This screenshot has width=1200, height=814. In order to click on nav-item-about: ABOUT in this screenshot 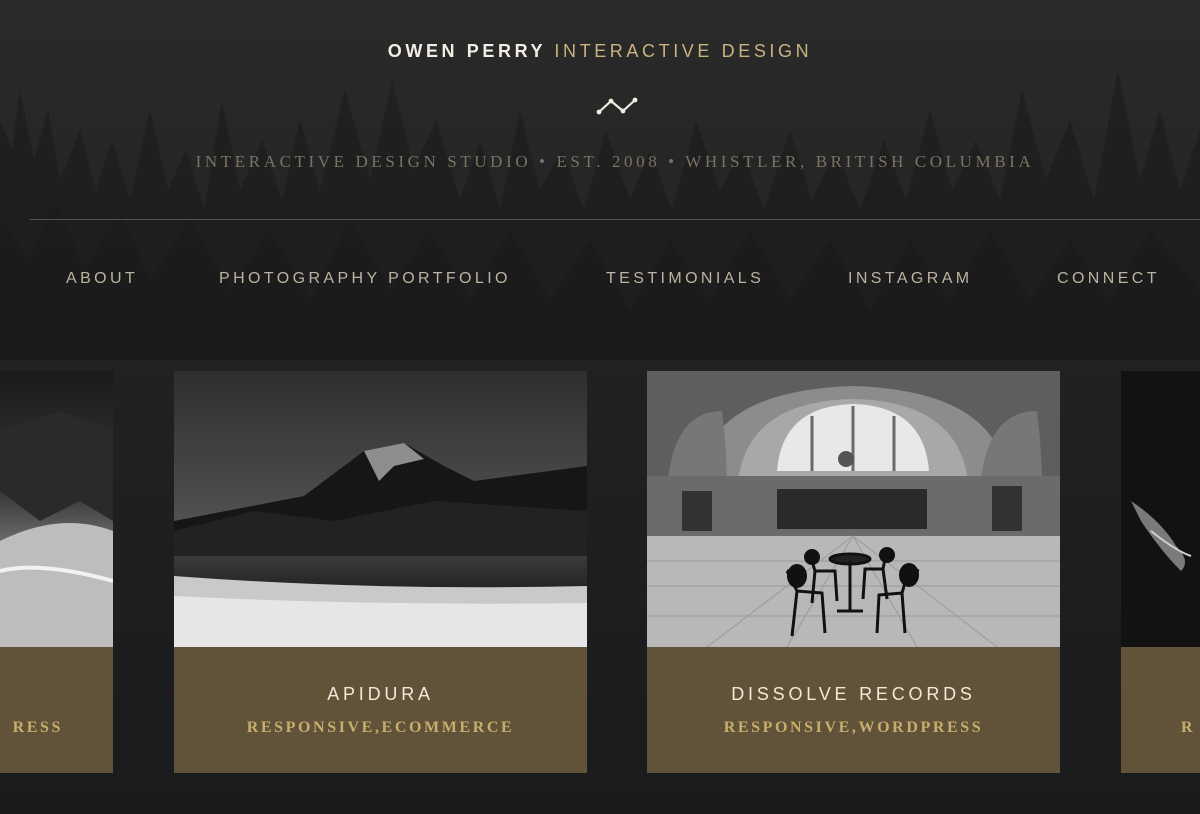, I will do `click(102, 279)`.